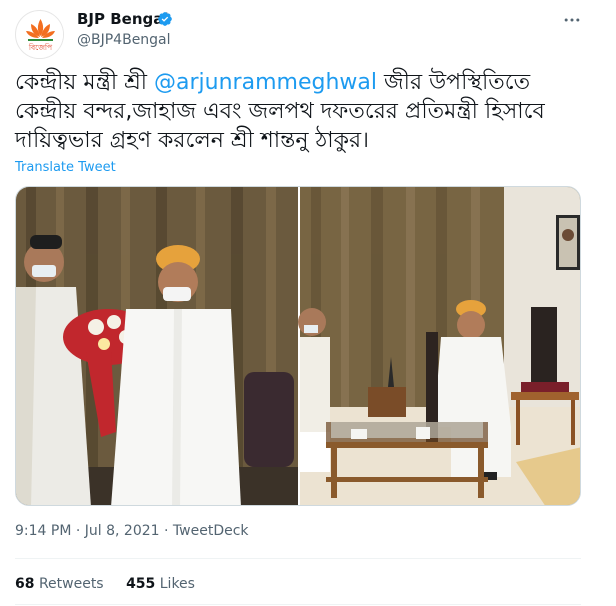 This screenshot has width=616, height=606. I want to click on likes-label: Likes, so click(177, 584).